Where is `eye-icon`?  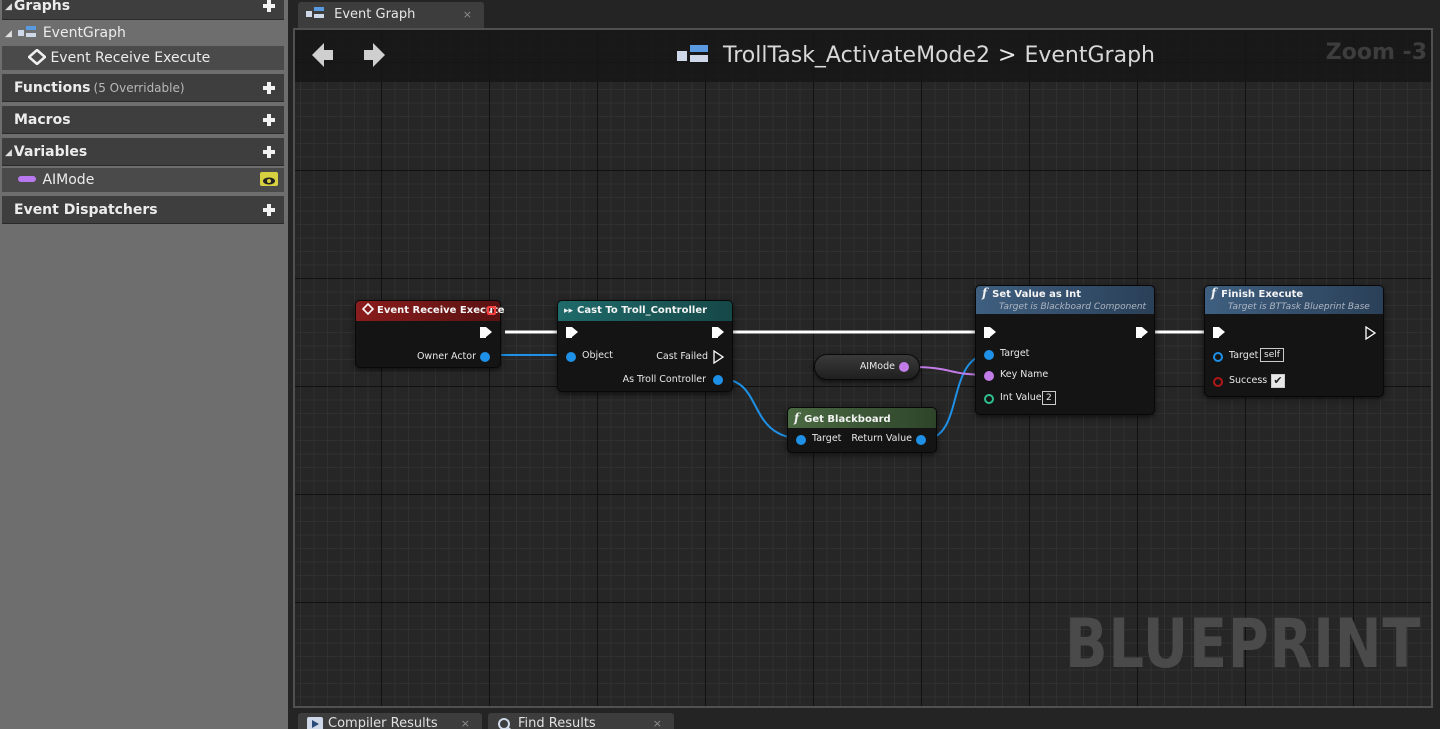
eye-icon is located at coordinates (269, 181).